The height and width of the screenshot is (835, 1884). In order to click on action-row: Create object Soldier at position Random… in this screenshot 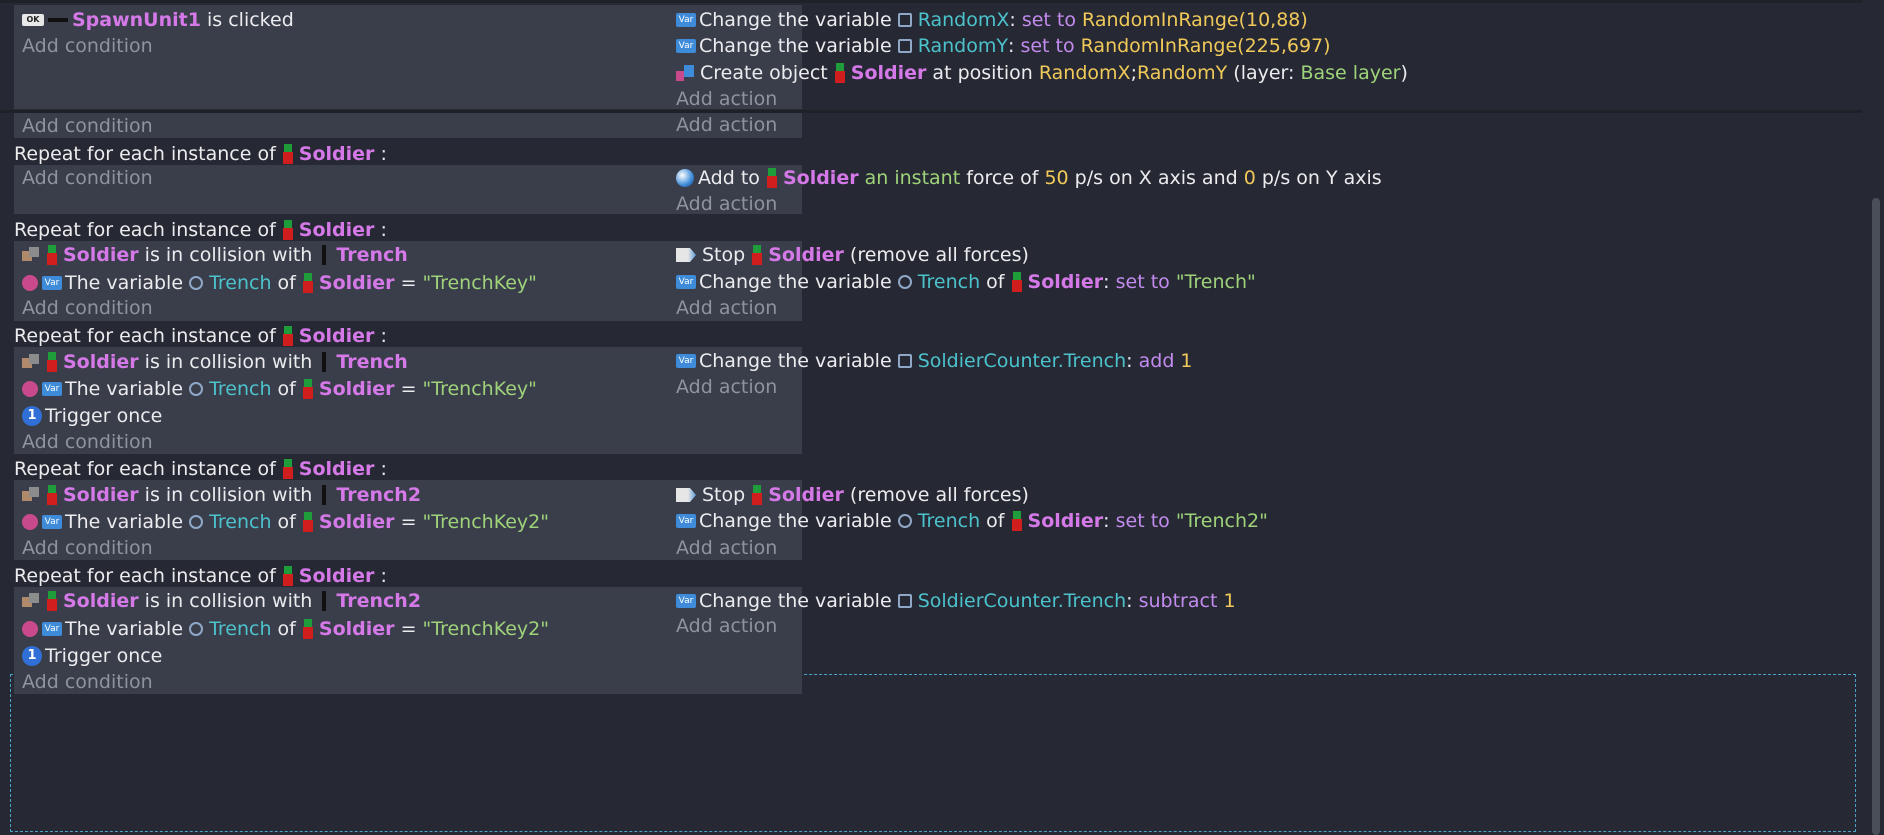, I will do `click(1042, 73)`.